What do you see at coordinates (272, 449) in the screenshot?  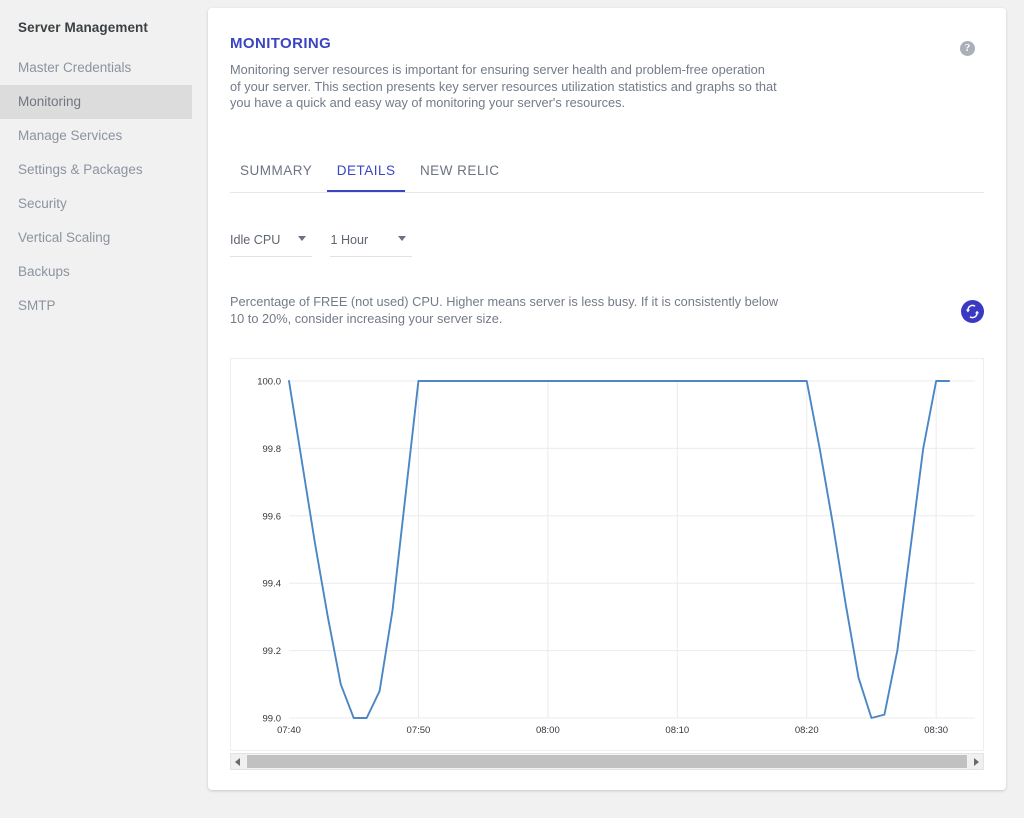 I see `svg-text: 99.8` at bounding box center [272, 449].